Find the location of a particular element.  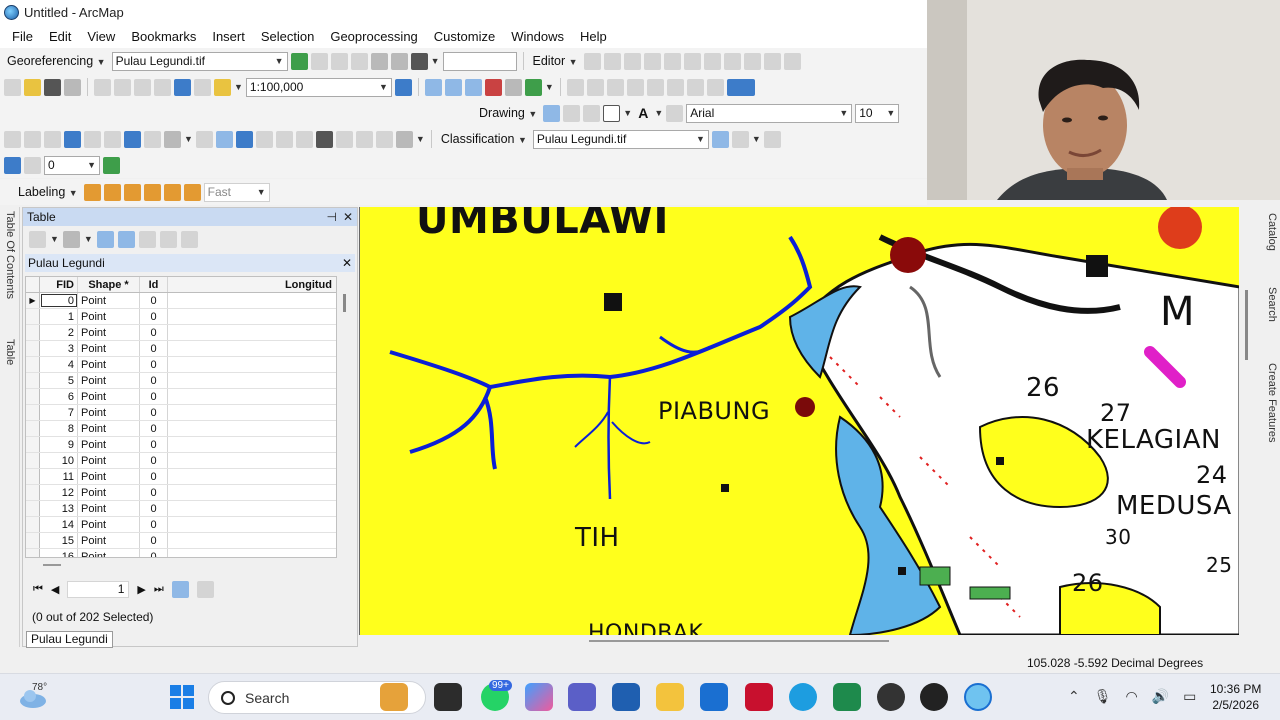

lock-labels-icon is located at coordinates (112, 192).